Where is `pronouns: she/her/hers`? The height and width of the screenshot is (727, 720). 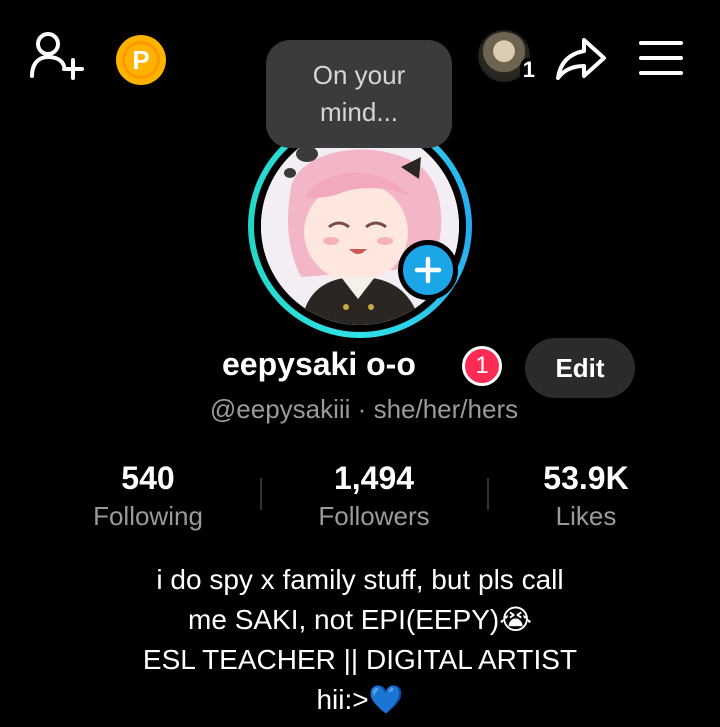
pronouns: she/her/hers is located at coordinates (446, 409).